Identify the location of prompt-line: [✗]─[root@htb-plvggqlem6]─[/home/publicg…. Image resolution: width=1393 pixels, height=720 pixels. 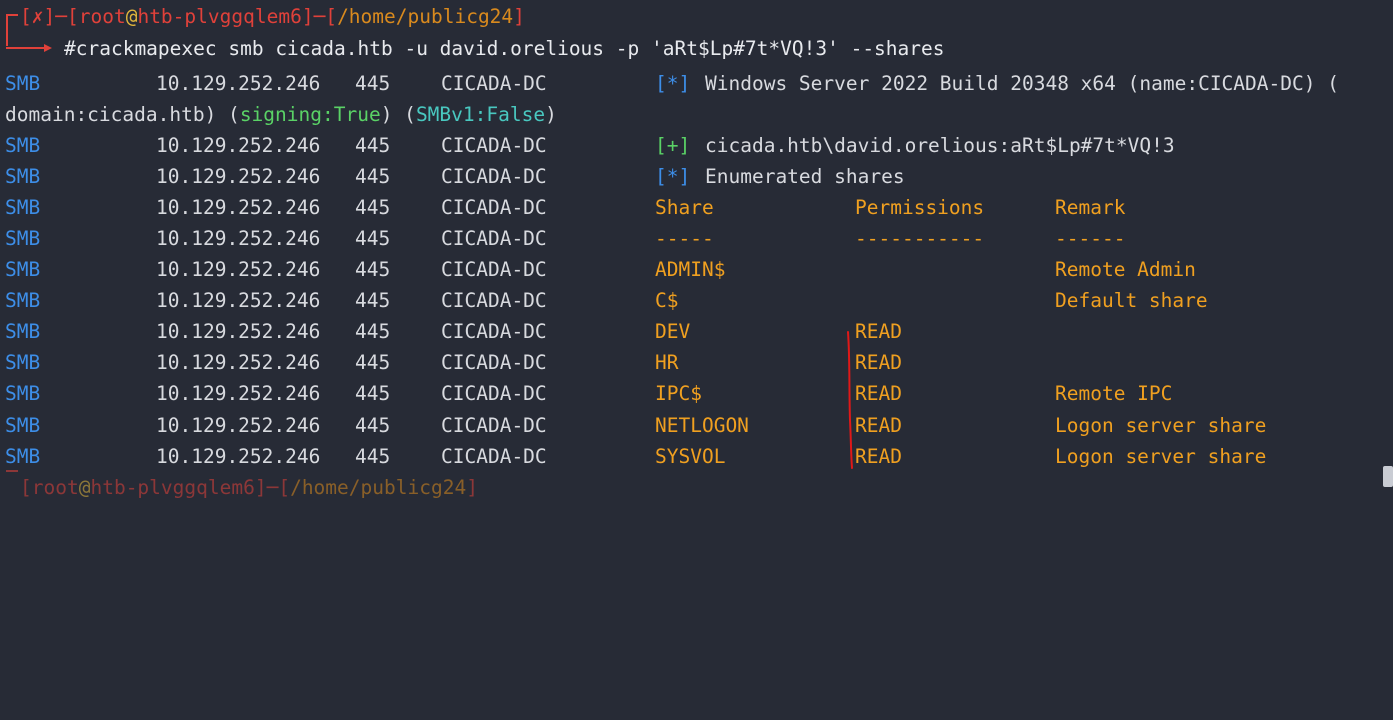
(272, 16).